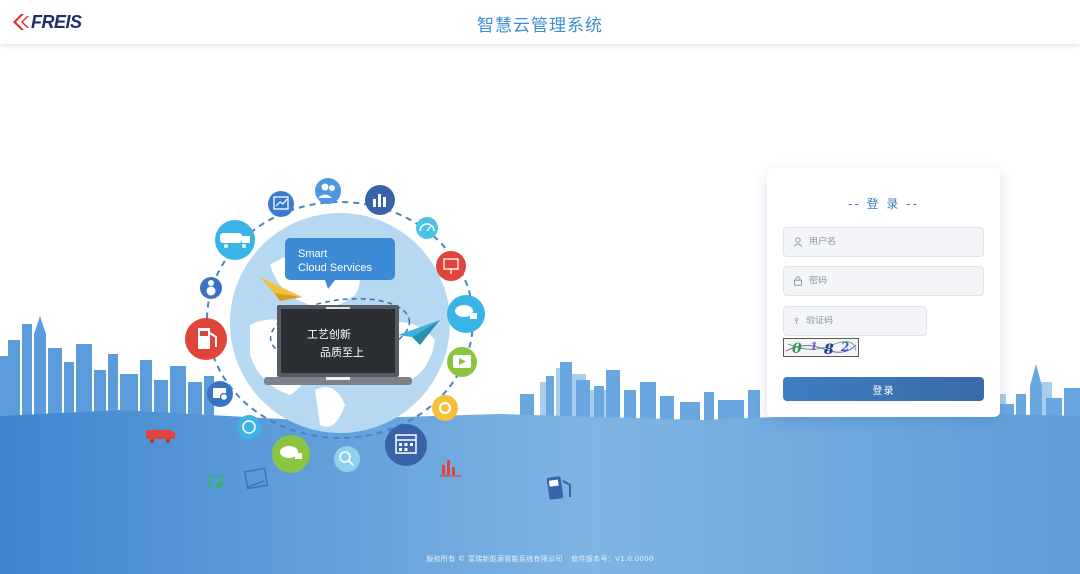 The height and width of the screenshot is (574, 1080). What do you see at coordinates (329, 334) in the screenshot?
I see `screen-line-1: 工艺创新` at bounding box center [329, 334].